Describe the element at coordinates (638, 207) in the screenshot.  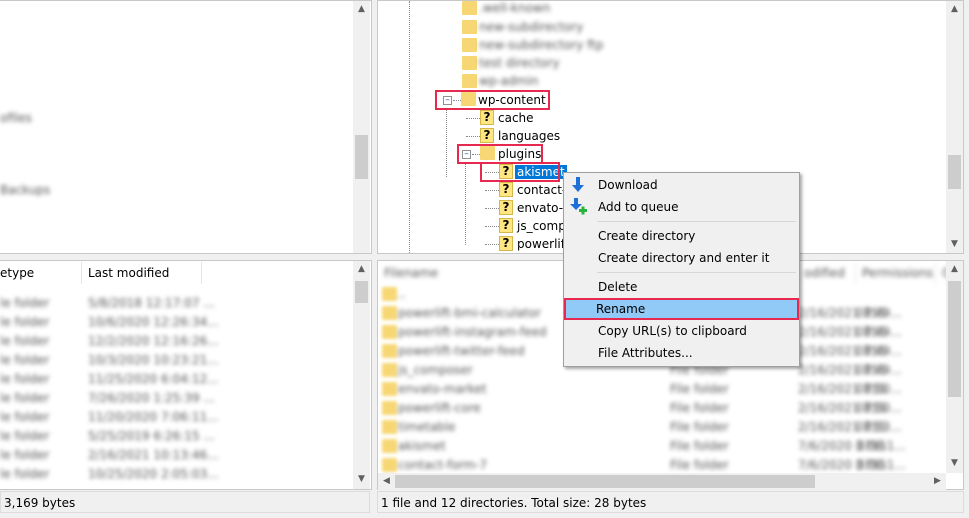
I see `menu-item-label: Add to queue` at that location.